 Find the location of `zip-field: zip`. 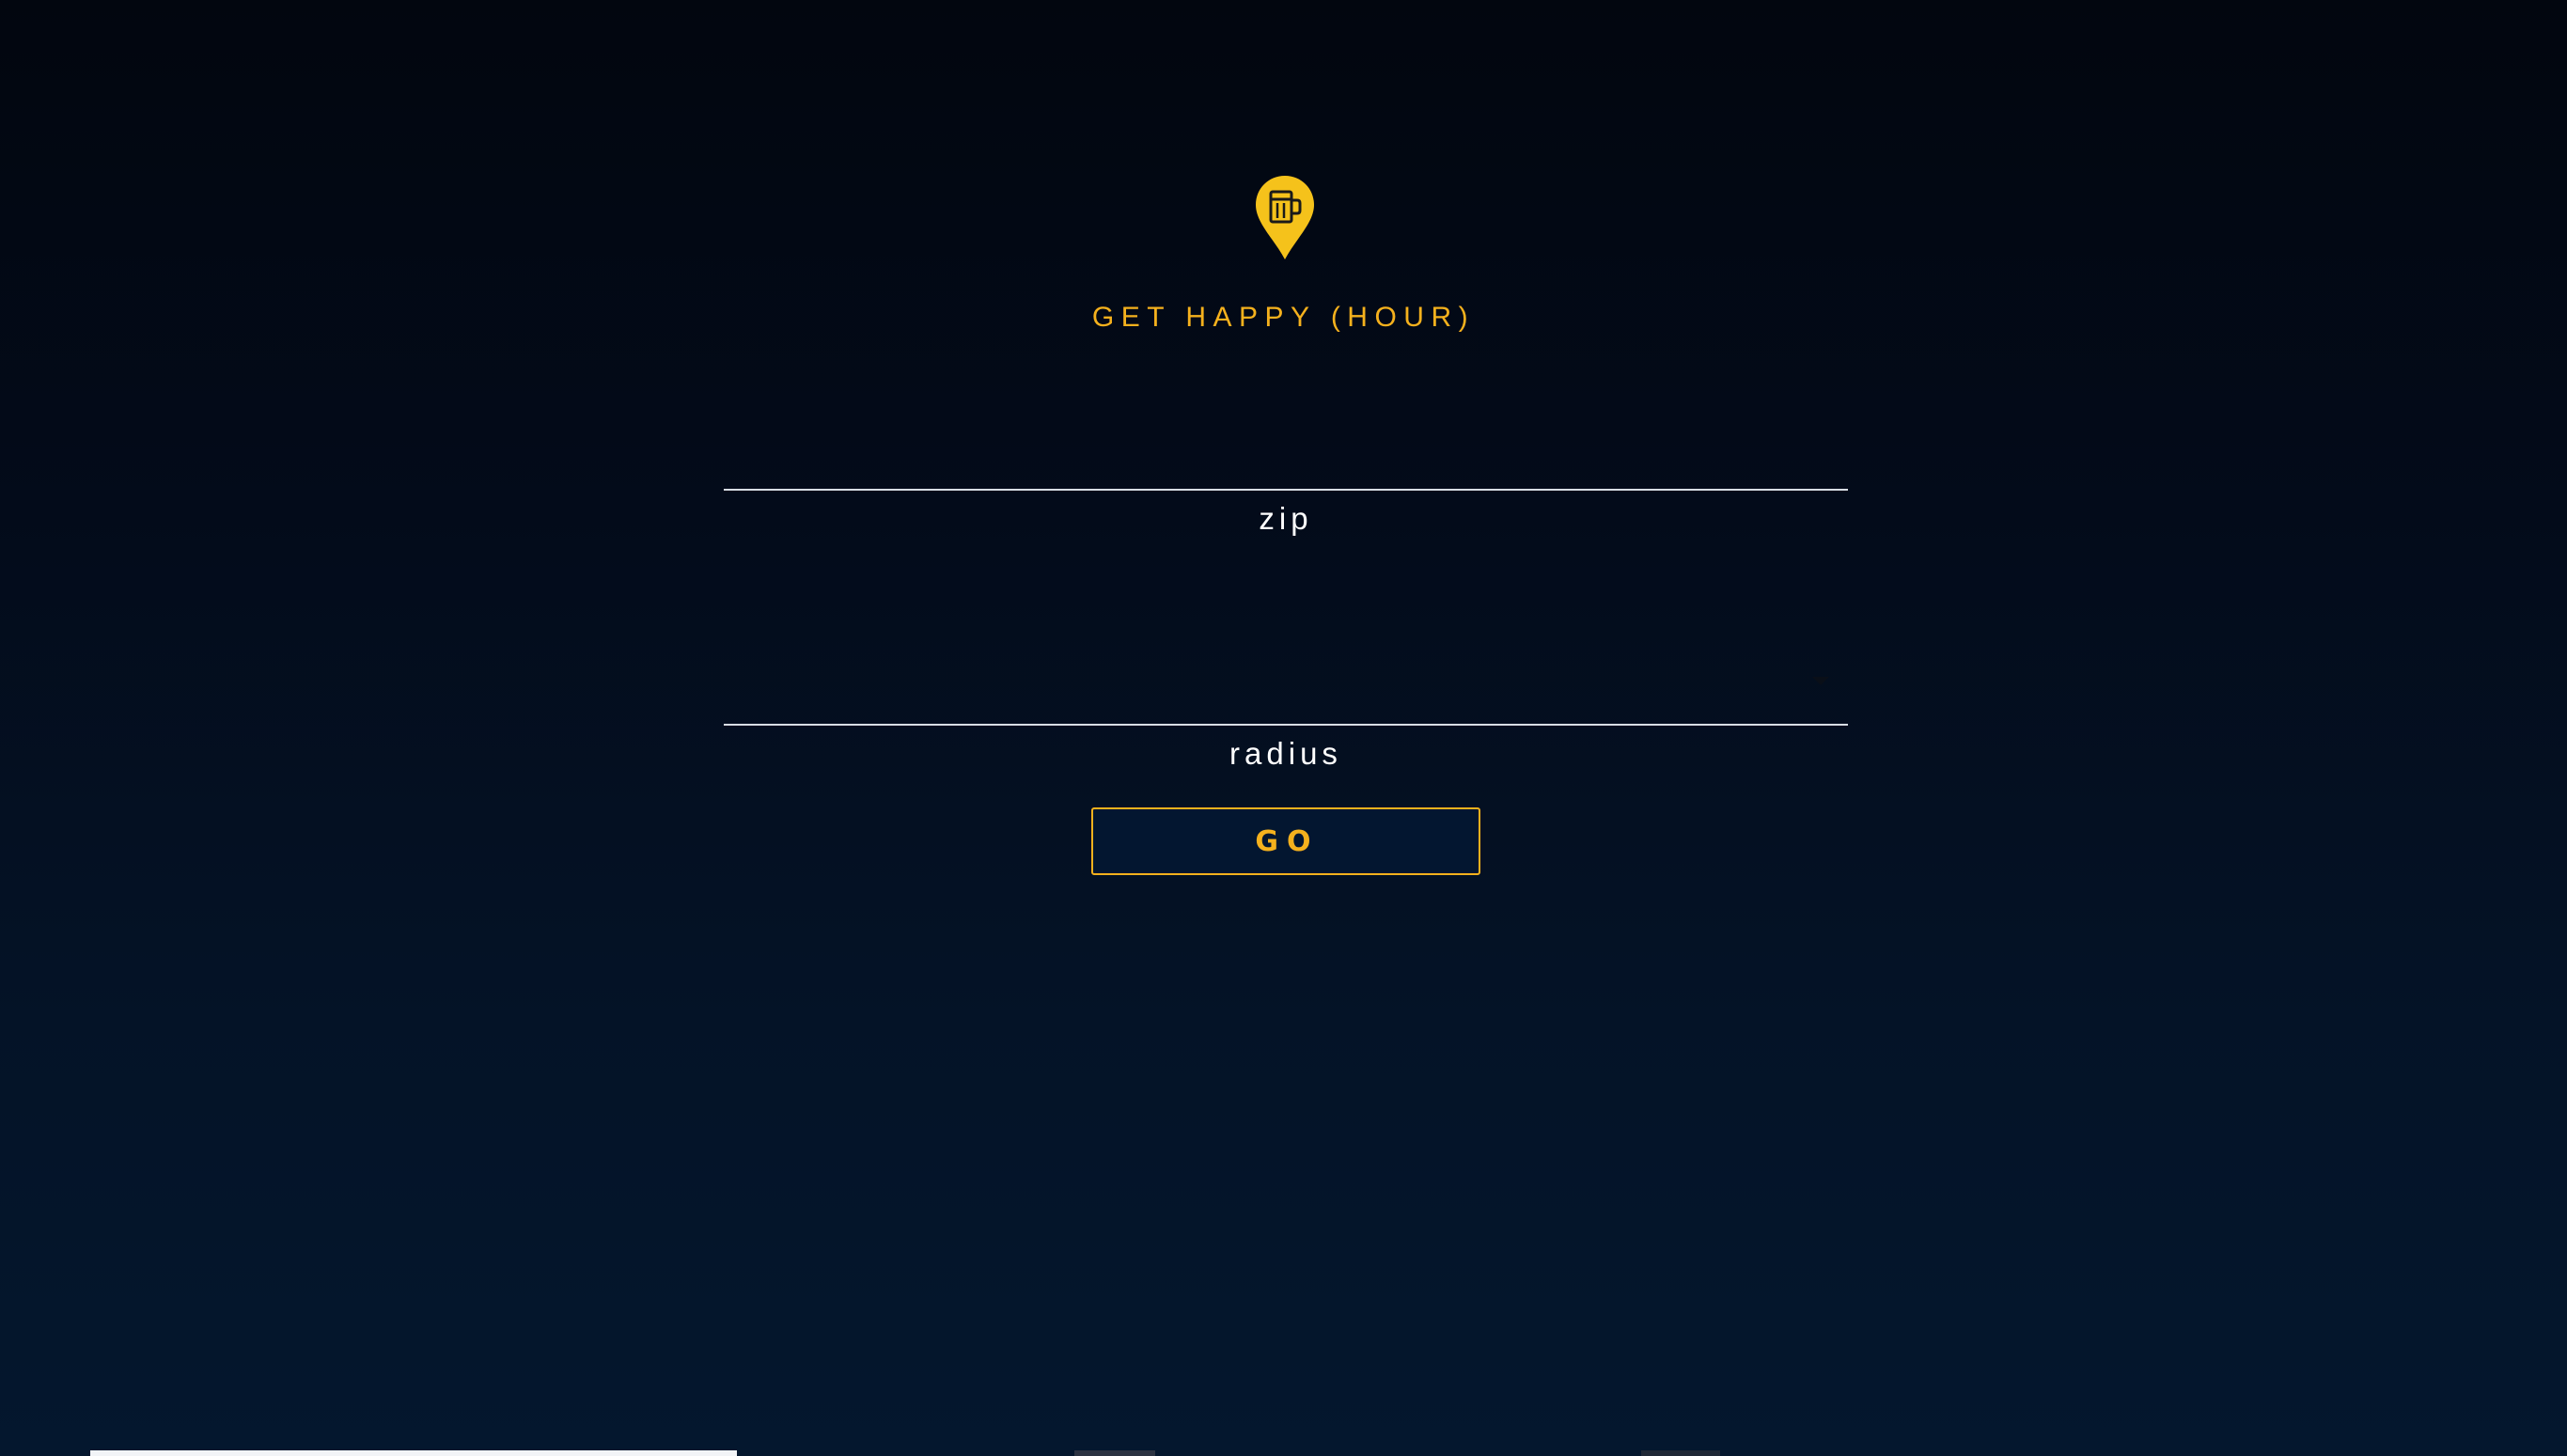

zip-field: zip is located at coordinates (1286, 480).